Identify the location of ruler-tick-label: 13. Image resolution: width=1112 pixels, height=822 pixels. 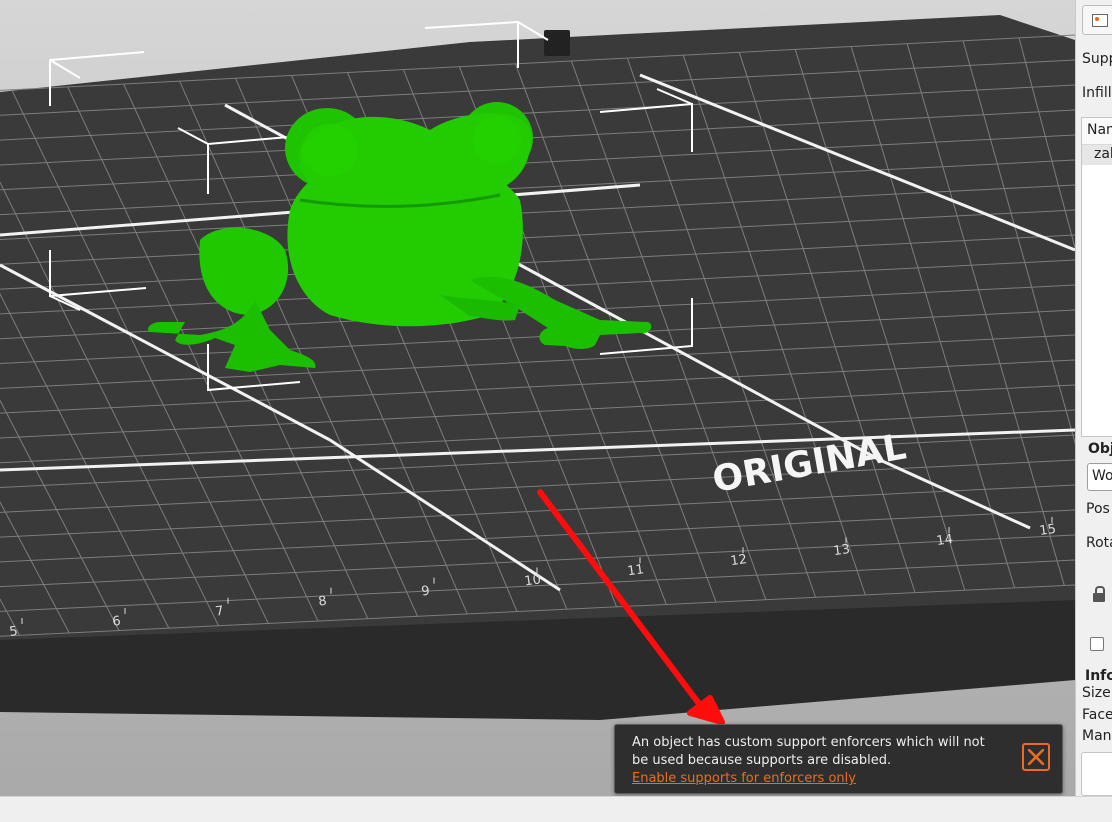
(841, 550).